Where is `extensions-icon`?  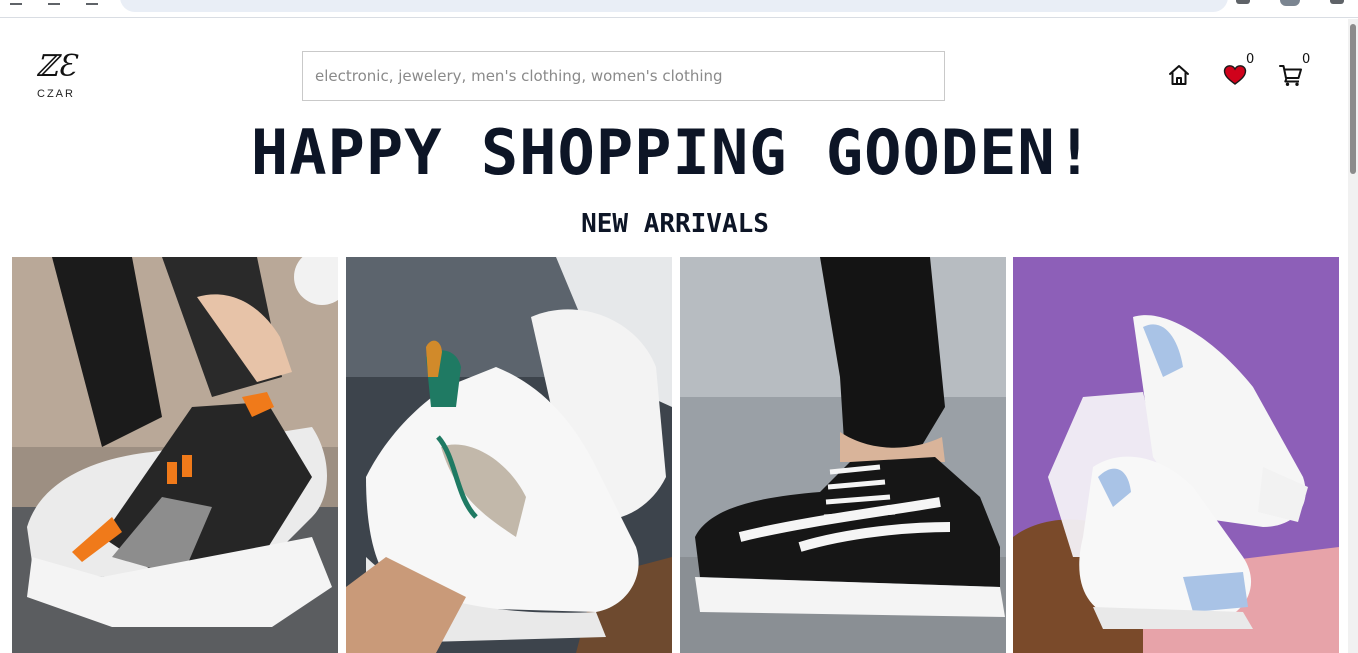
extensions-icon is located at coordinates (1243, 2).